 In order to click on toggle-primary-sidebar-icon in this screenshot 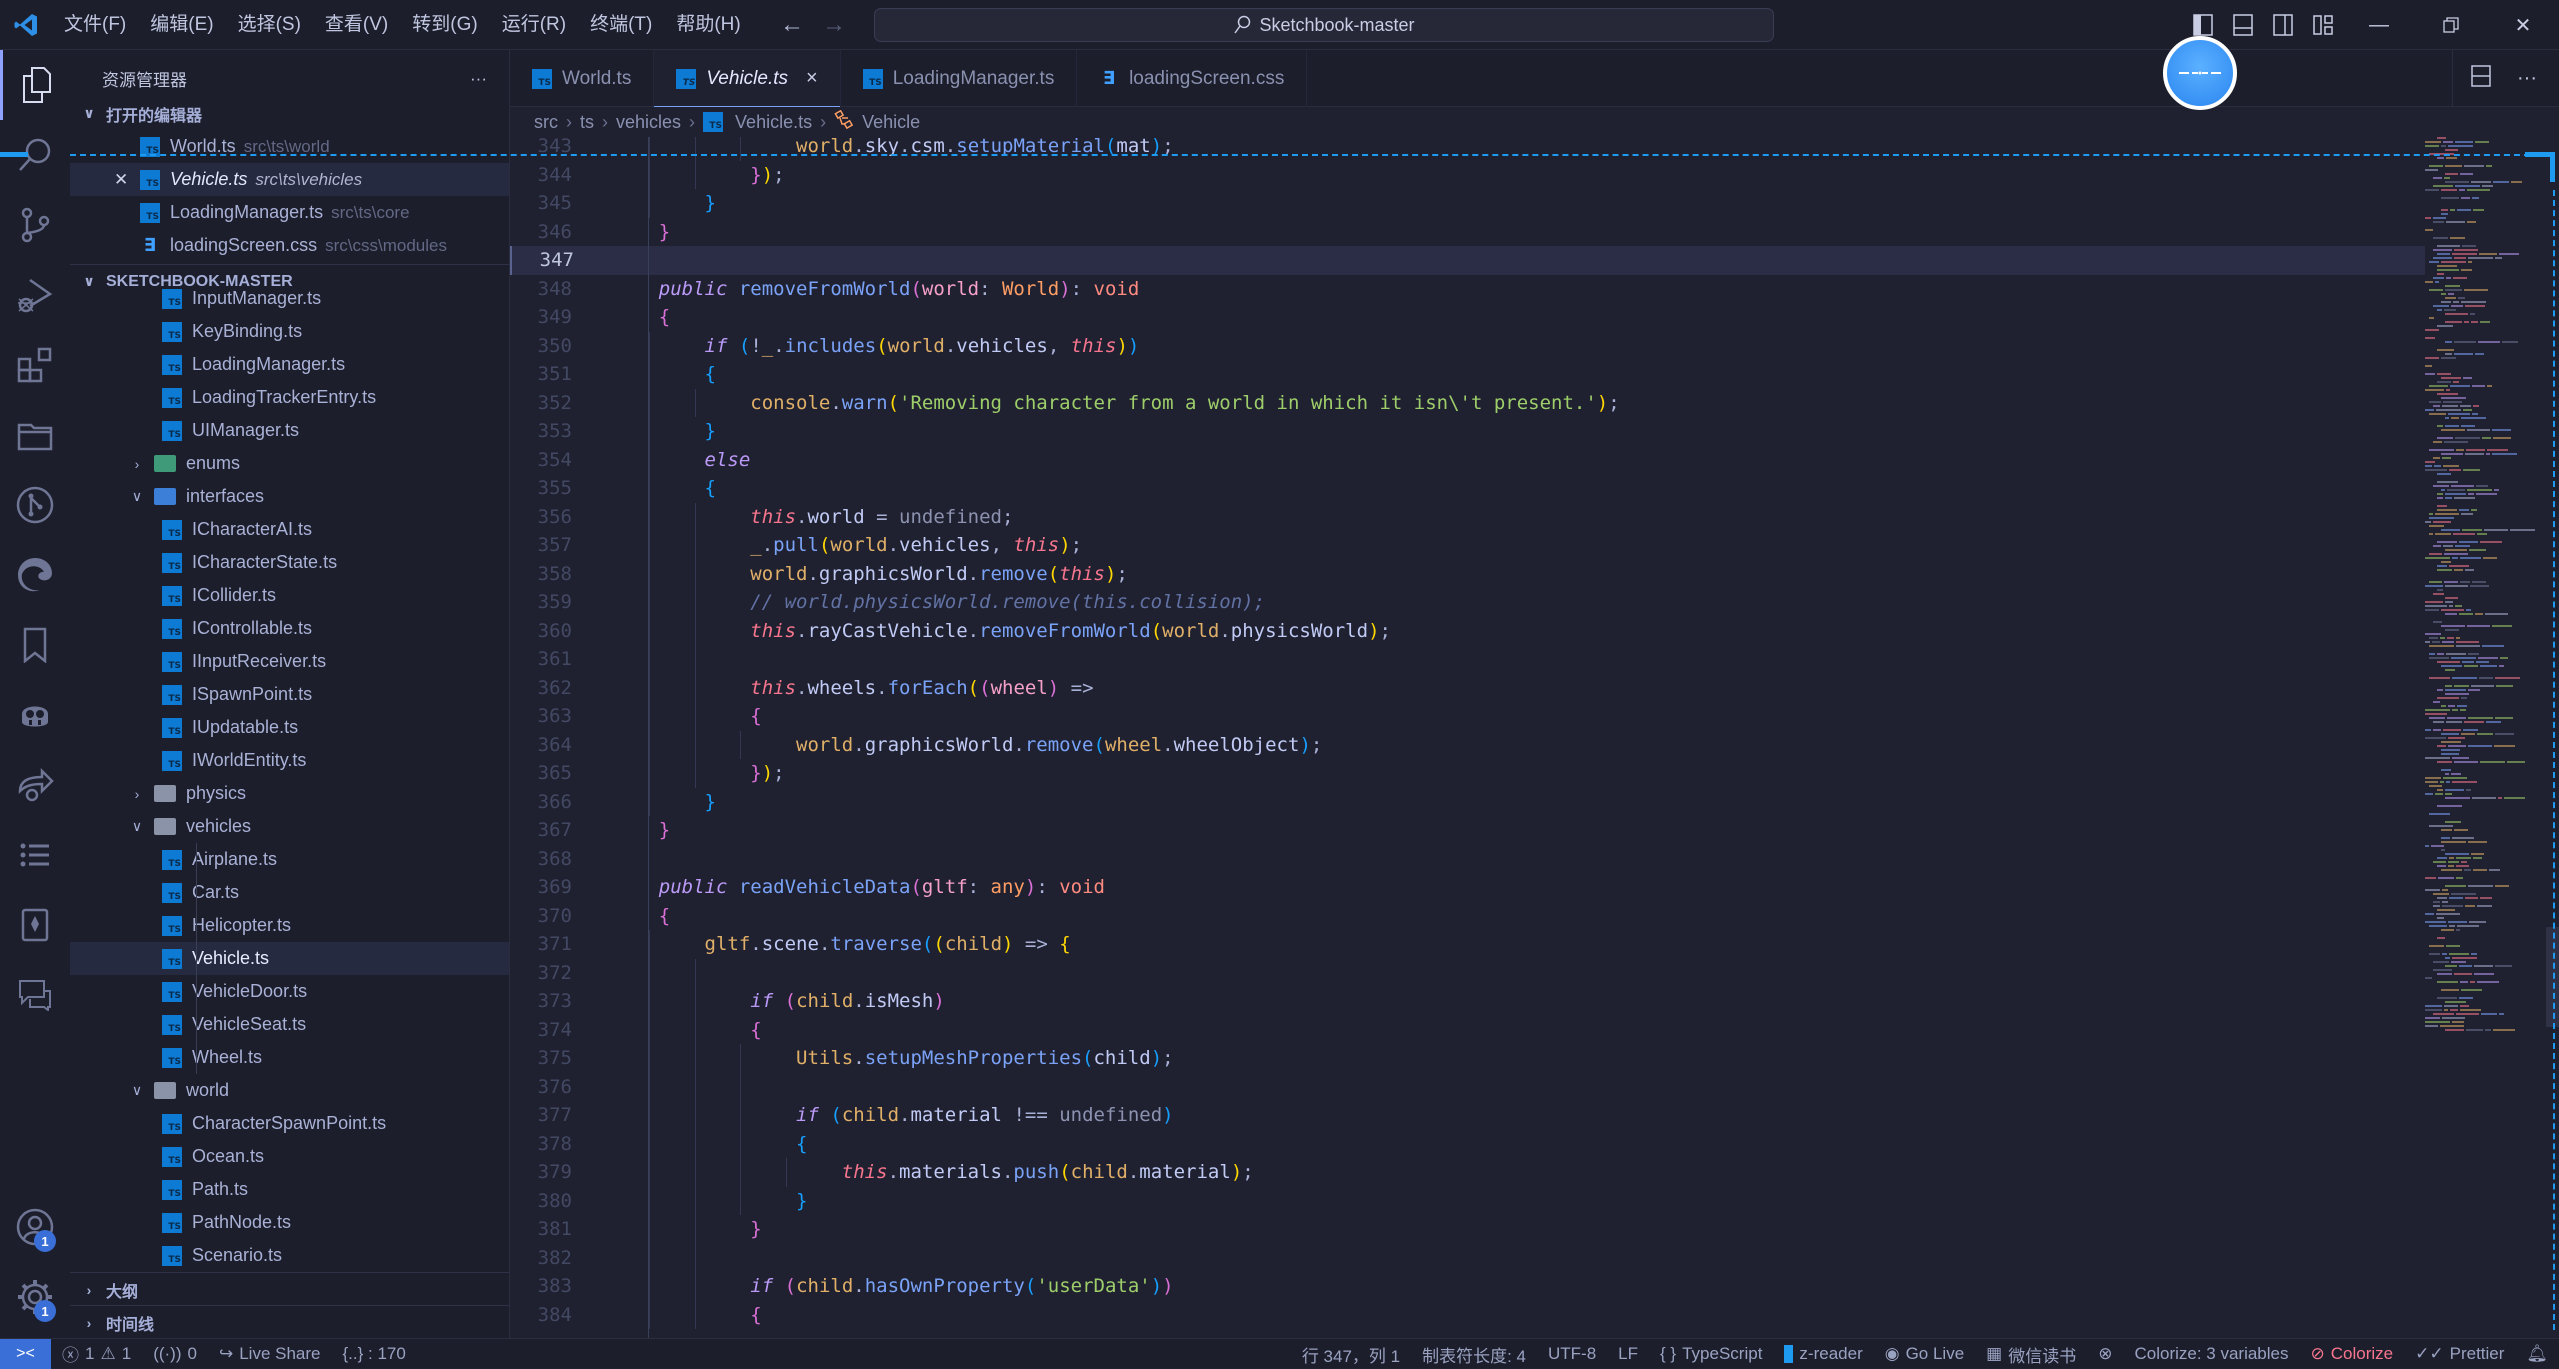, I will do `click(2203, 25)`.